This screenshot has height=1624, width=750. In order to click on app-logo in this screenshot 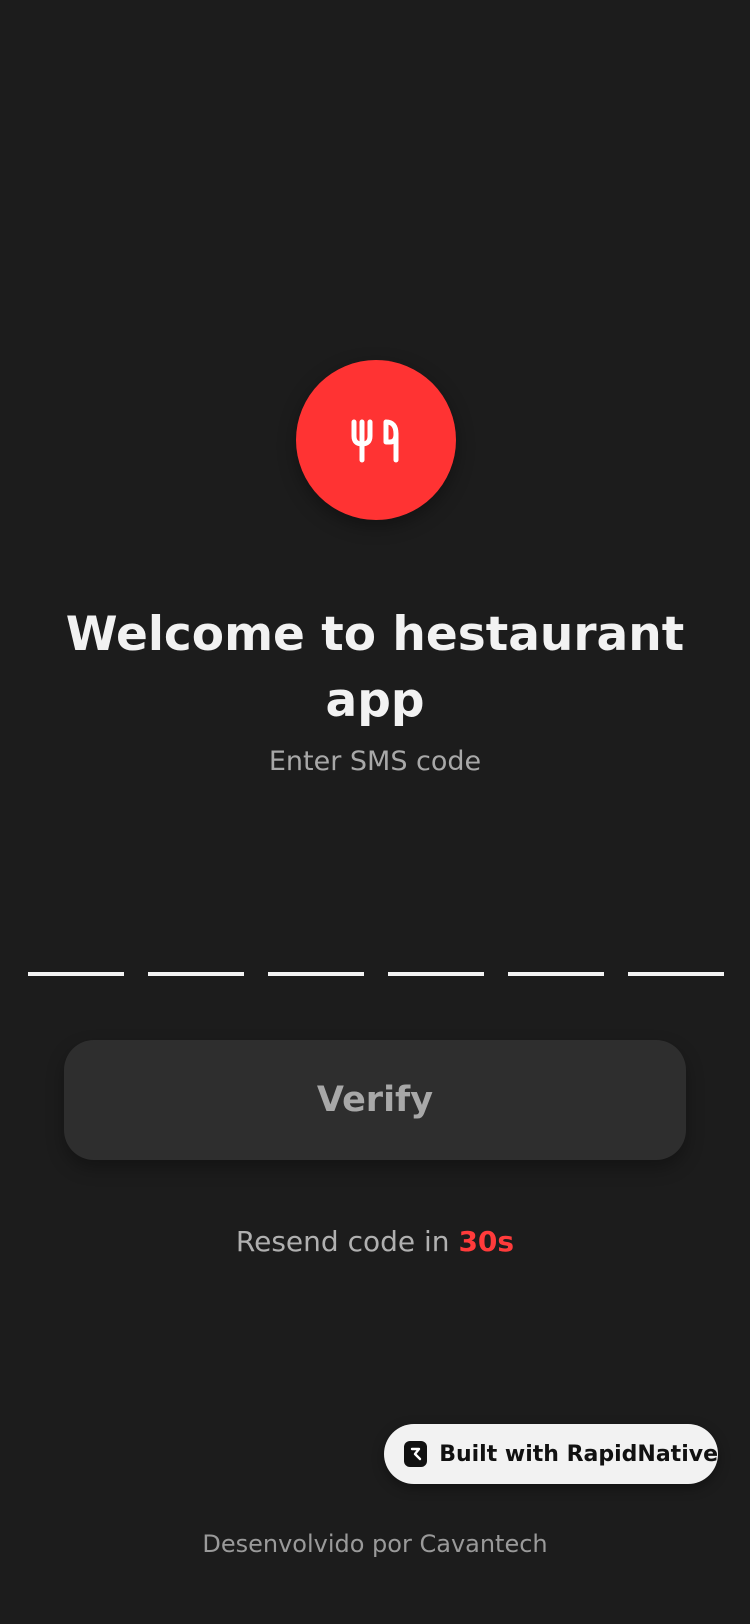, I will do `click(376, 440)`.